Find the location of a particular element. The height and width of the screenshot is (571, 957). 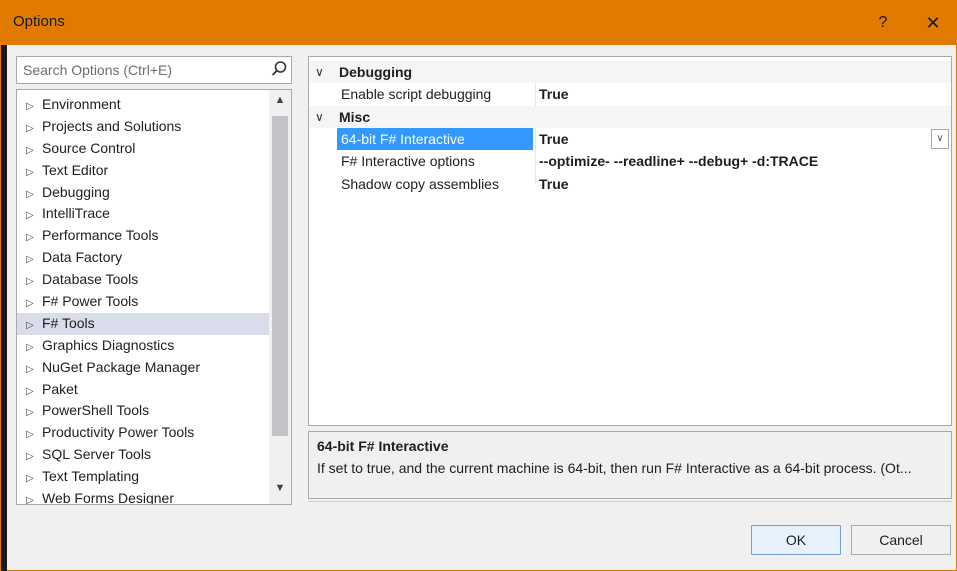

tree-item: ▷ F# Power Tools is located at coordinates (143, 302).